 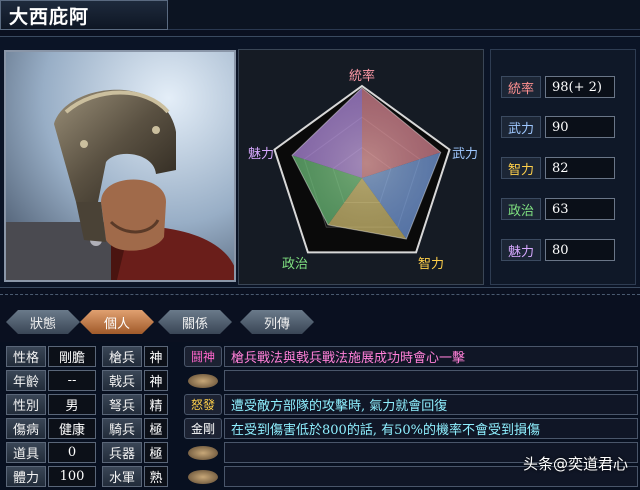 I want to click on skill-description: 在受到傷害低於800的話, 有50%的機率不會受到損傷, so click(x=431, y=428).